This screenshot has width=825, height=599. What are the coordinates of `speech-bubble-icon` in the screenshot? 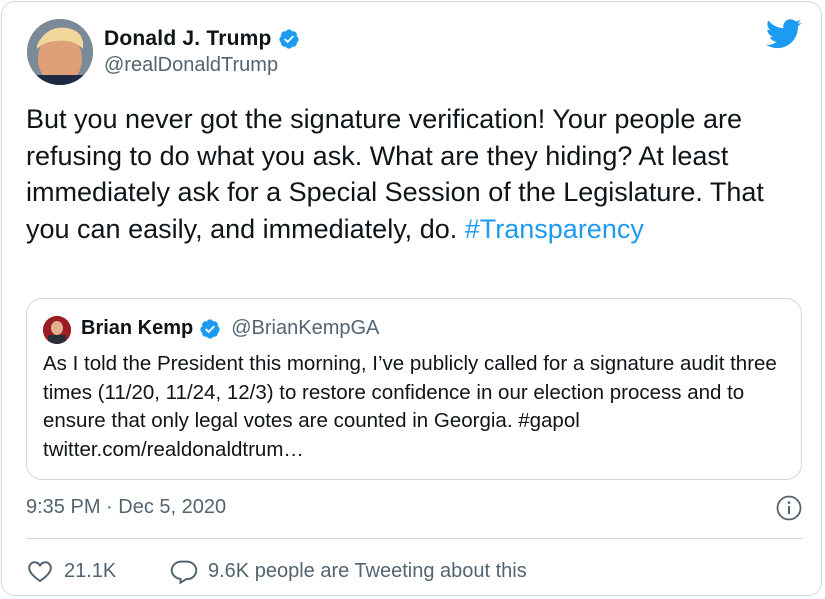 It's located at (184, 572).